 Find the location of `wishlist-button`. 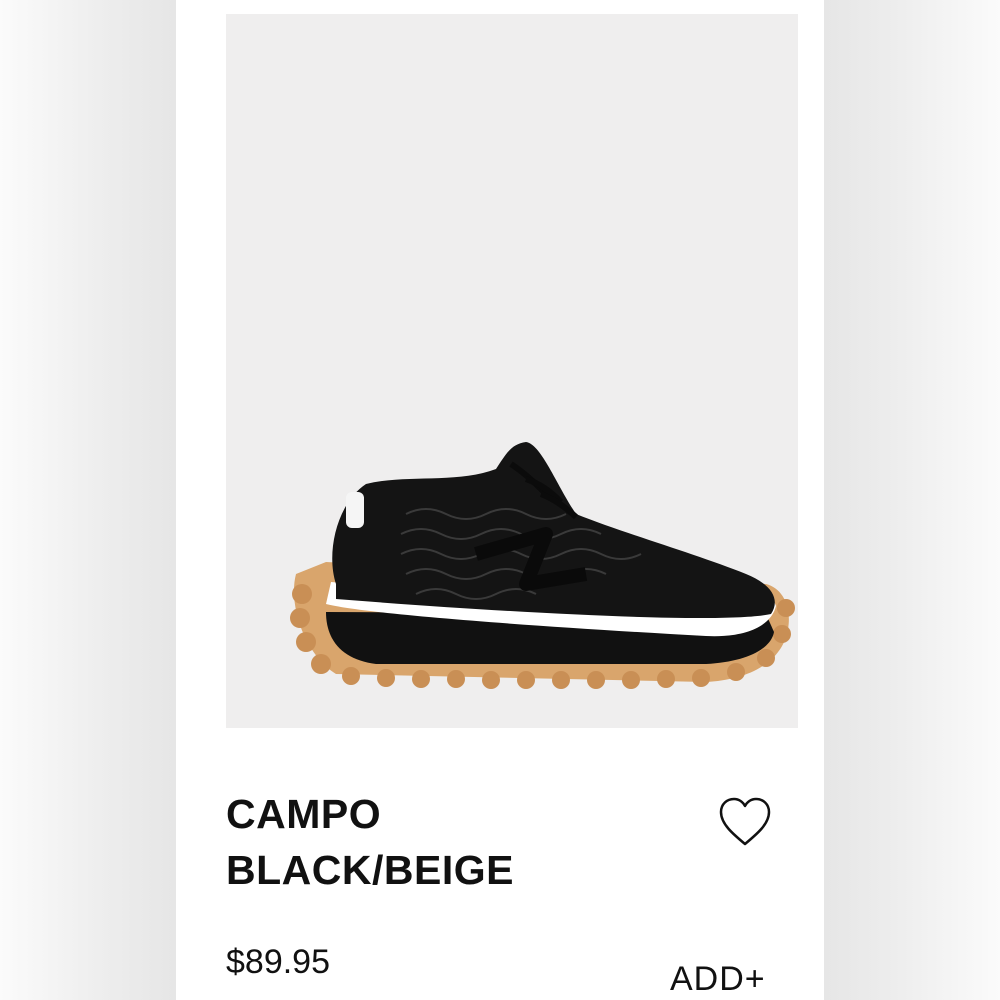

wishlist-button is located at coordinates (745, 822).